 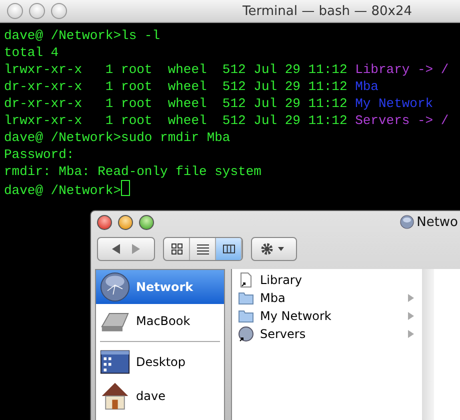 I want to click on terminal-line: dave@ /Network>sudo rmdir Mba, so click(x=118, y=137).